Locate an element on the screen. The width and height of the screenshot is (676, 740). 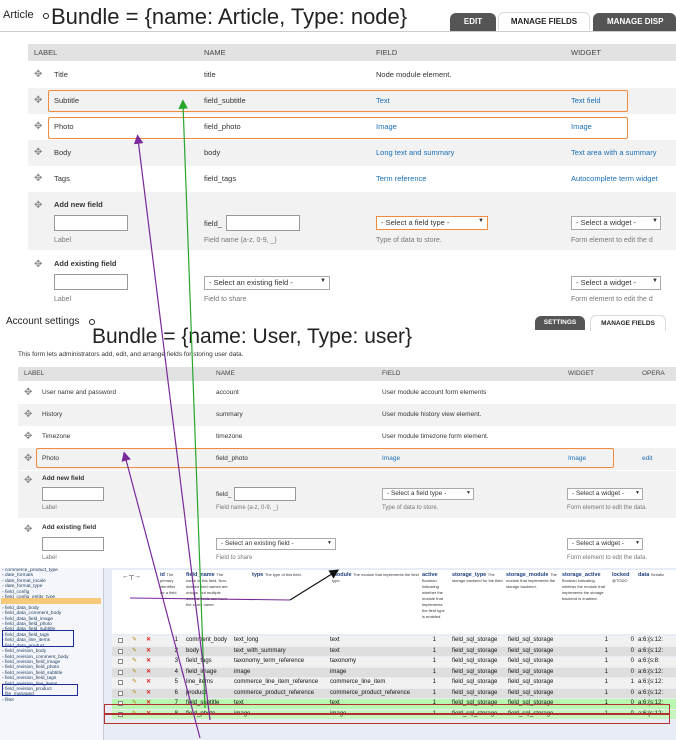
arrow-field-config is located at coordinates (210, 599).